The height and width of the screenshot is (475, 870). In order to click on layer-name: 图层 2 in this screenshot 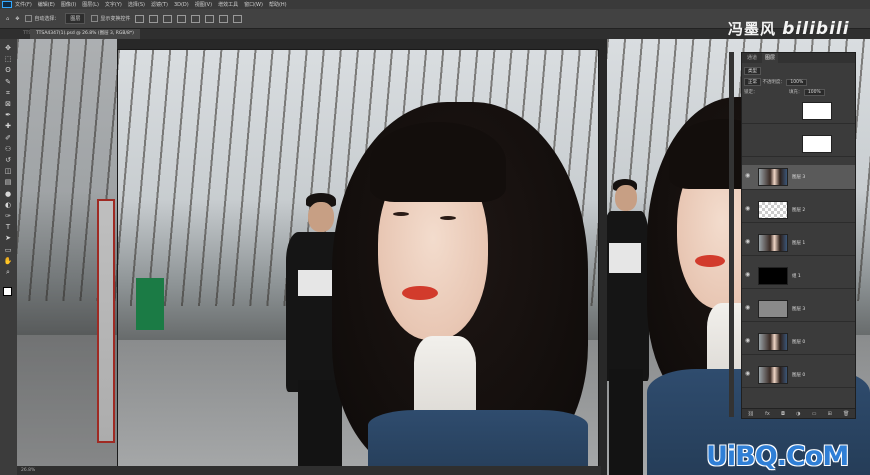, I will do `click(799, 210)`.